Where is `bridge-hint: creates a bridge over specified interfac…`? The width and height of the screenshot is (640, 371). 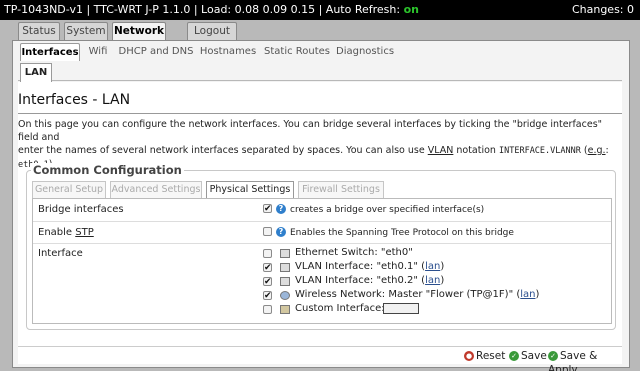
bridge-hint: creates a bridge over specified interfac… is located at coordinates (387, 210).